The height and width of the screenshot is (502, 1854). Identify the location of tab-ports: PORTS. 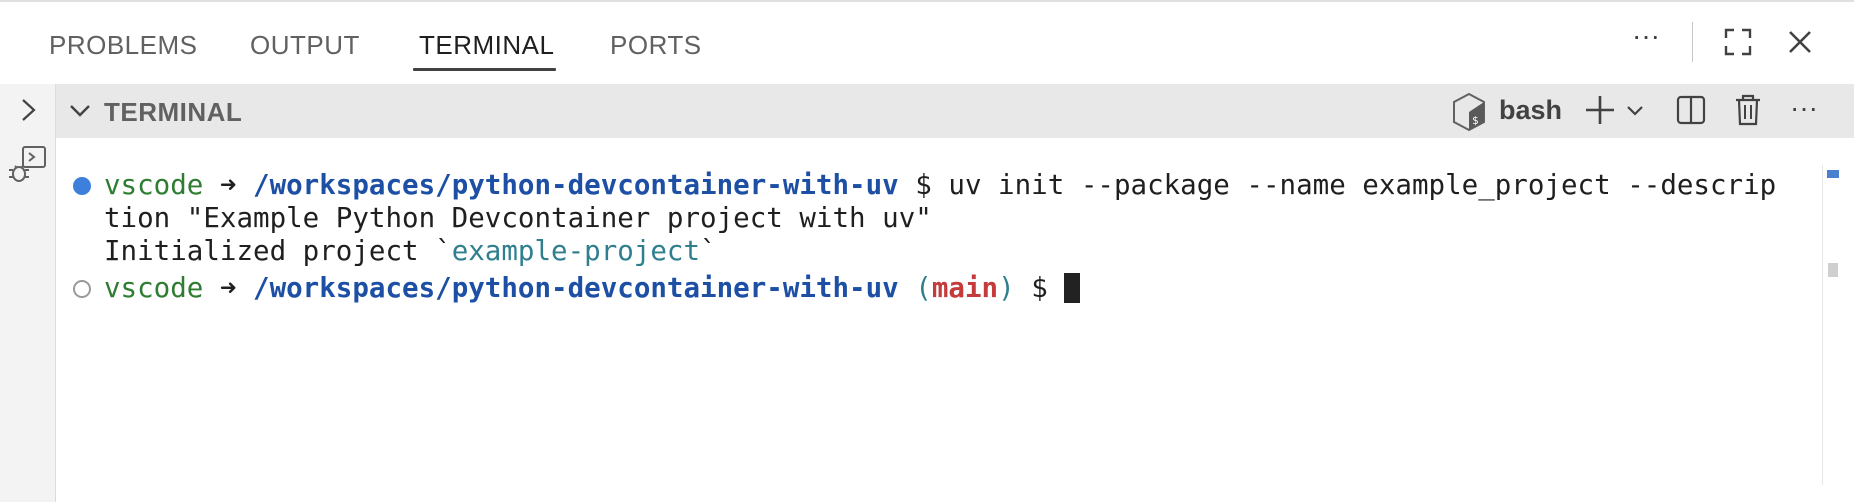
(656, 45).